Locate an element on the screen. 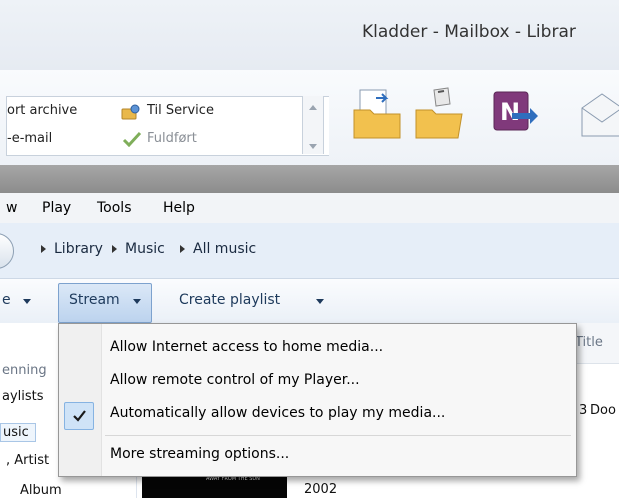 The height and width of the screenshot is (498, 619). quick-steps-scrollbar is located at coordinates (313, 125).